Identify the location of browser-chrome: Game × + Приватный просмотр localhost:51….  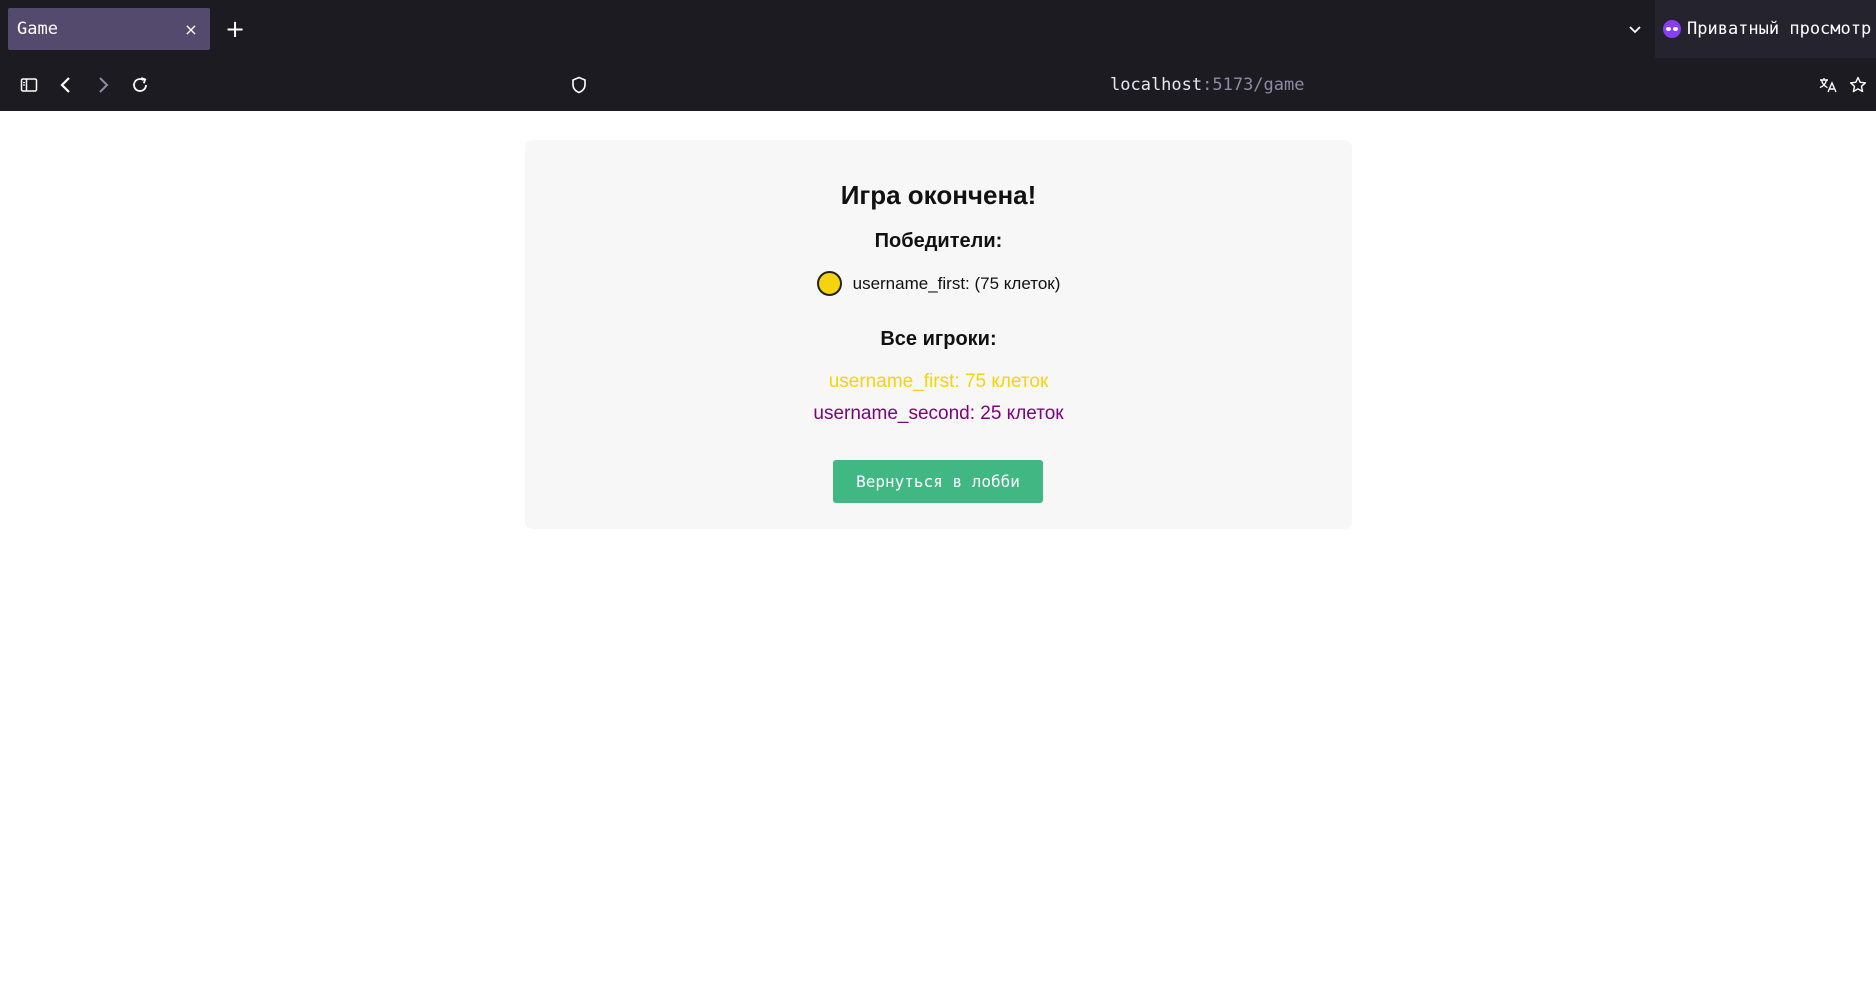
(938, 55).